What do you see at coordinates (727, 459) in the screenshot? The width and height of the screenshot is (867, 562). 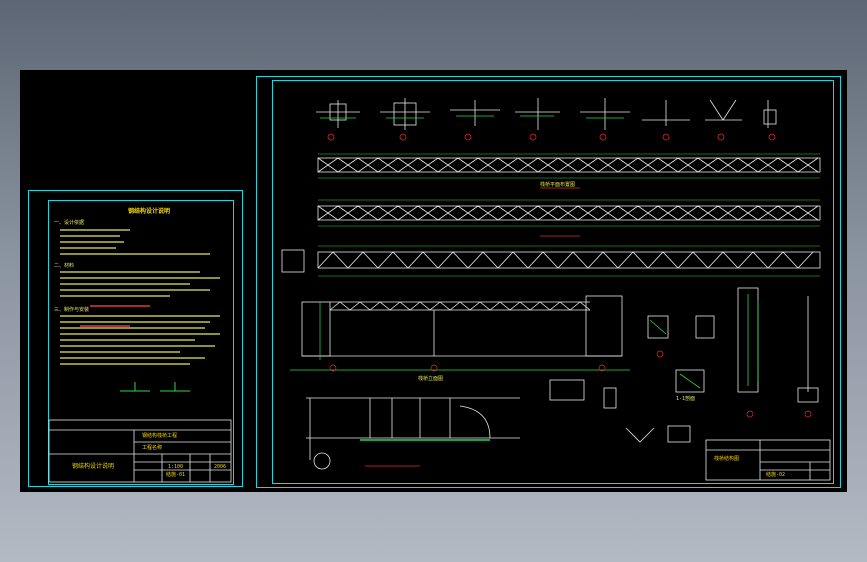 I see `main-tb-title: 栈桥结构图` at bounding box center [727, 459].